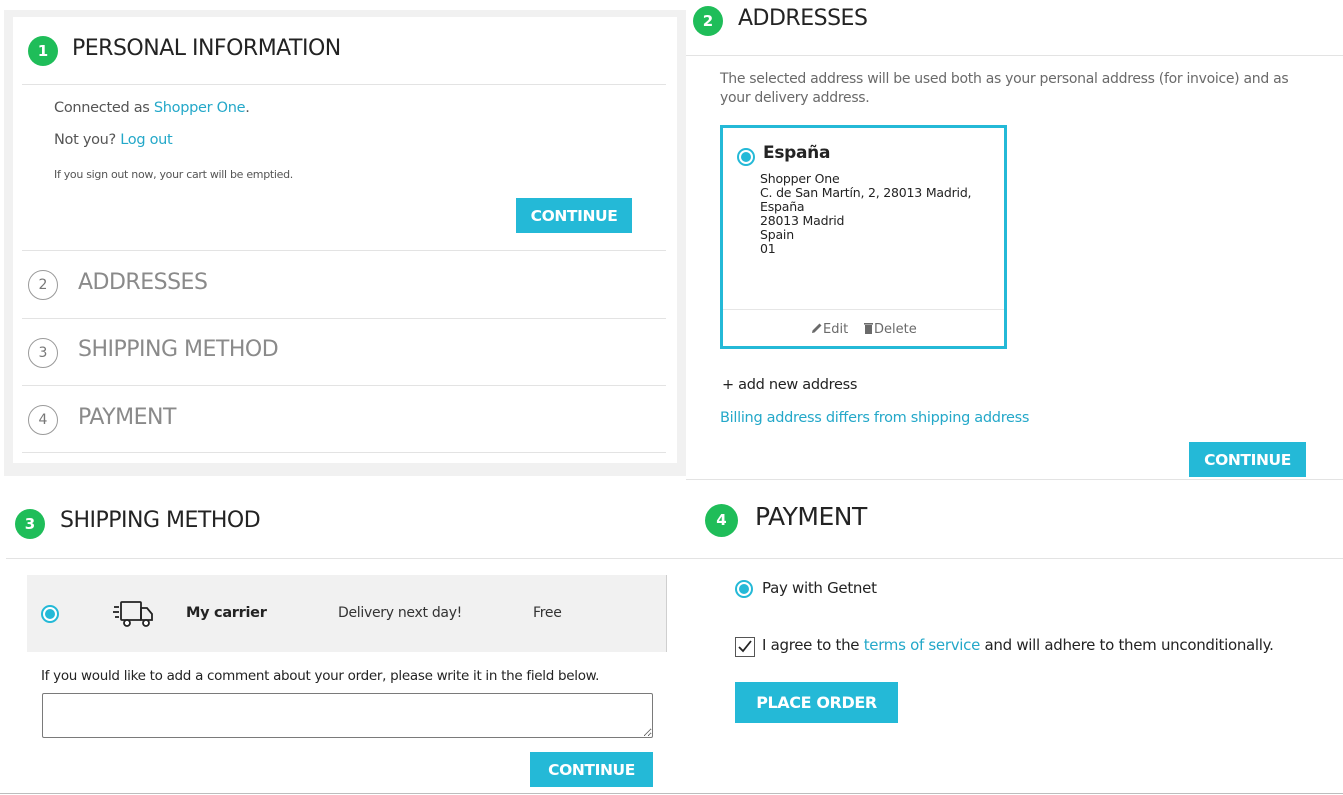  What do you see at coordinates (127, 417) in the screenshot?
I see `step-4-collapsed-title: PAYMENT` at bounding box center [127, 417].